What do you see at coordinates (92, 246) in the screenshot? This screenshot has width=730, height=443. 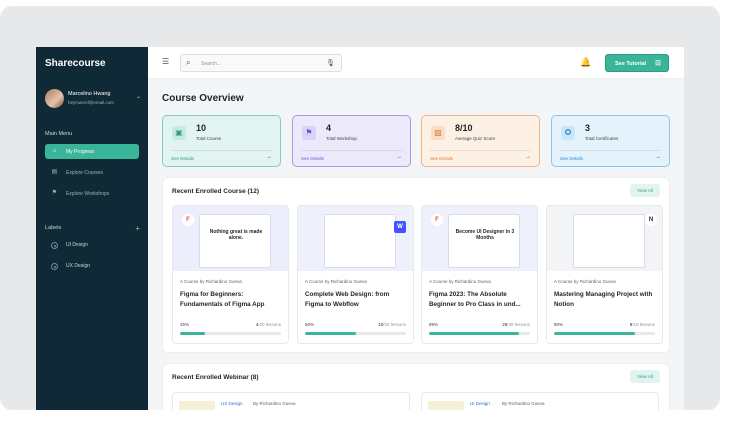 I see `label-item-ui-design: UI Design` at bounding box center [92, 246].